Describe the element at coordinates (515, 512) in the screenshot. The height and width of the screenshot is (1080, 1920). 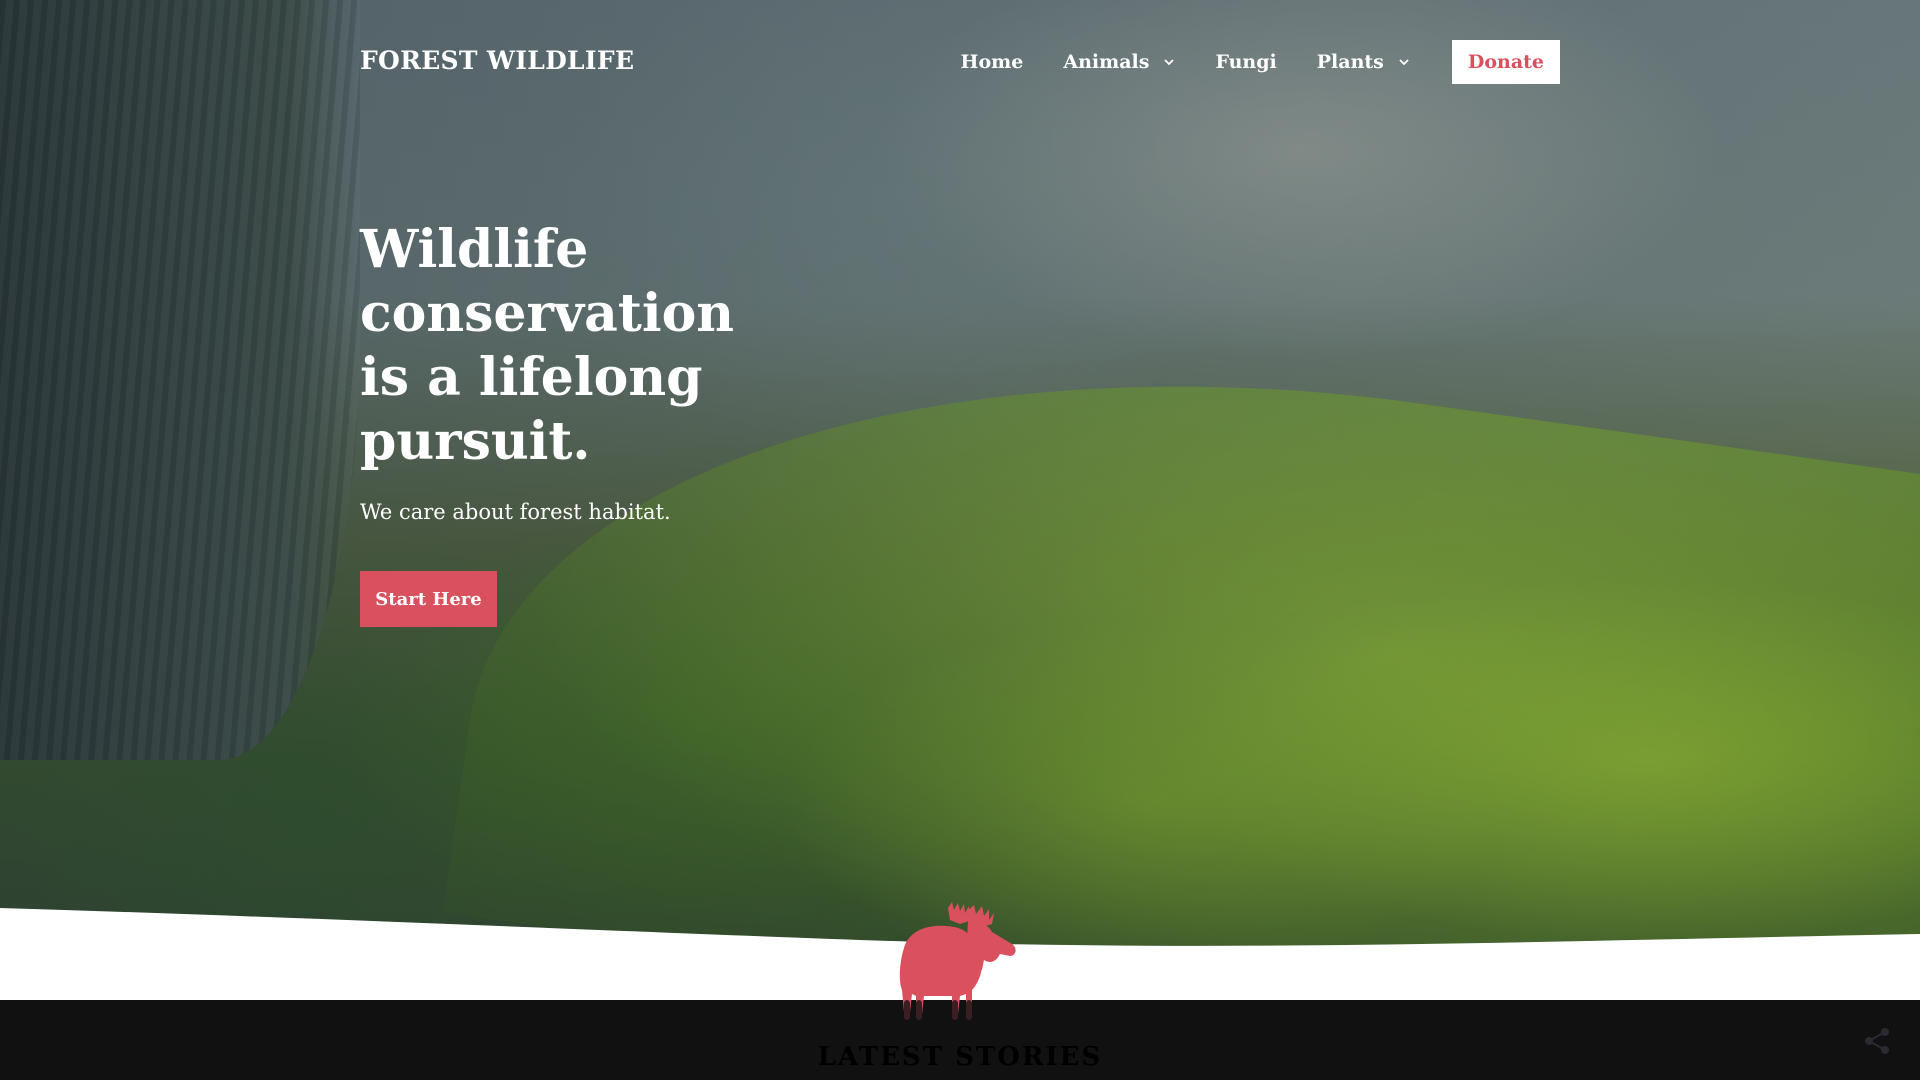
I see `hero-subtitle: We care about forest habitat.` at that location.